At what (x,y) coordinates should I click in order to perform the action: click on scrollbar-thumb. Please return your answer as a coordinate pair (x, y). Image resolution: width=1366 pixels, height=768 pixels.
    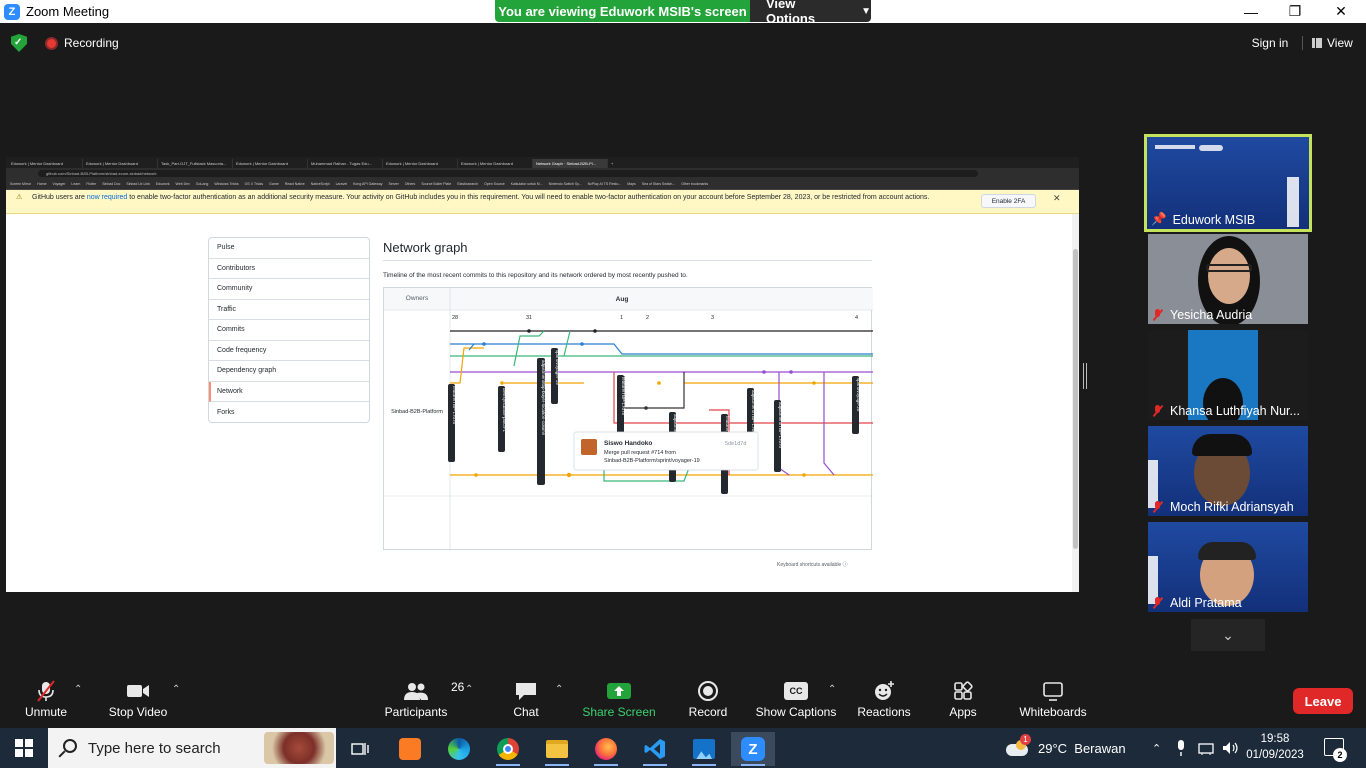
    Looking at the image, I should click on (1075, 399).